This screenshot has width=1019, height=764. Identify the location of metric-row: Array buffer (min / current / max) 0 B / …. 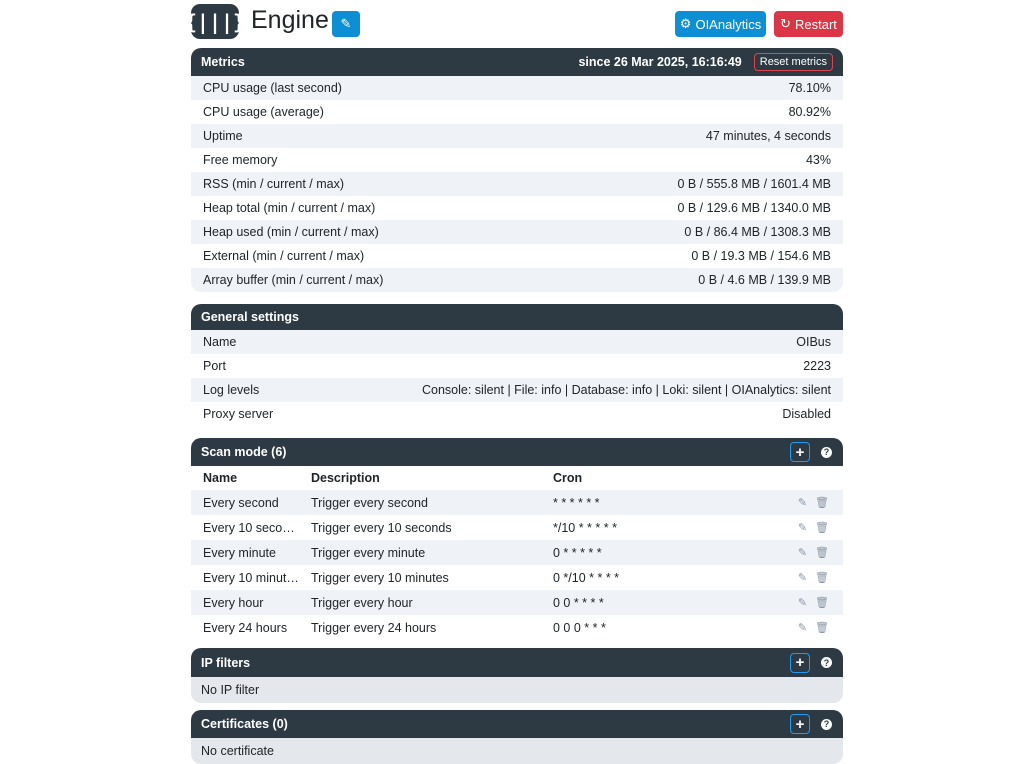
(517, 280).